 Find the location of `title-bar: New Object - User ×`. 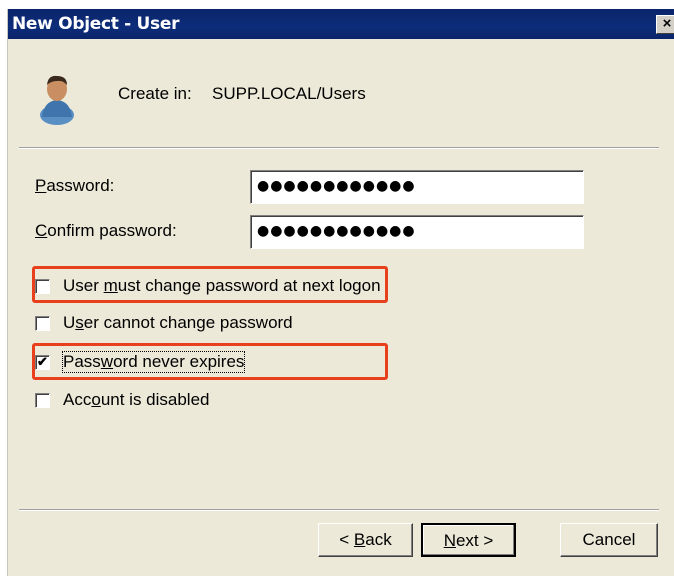

title-bar: New Object - User × is located at coordinates (341, 24).